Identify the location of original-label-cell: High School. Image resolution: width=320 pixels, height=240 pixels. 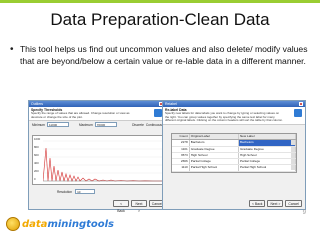
(214, 155).